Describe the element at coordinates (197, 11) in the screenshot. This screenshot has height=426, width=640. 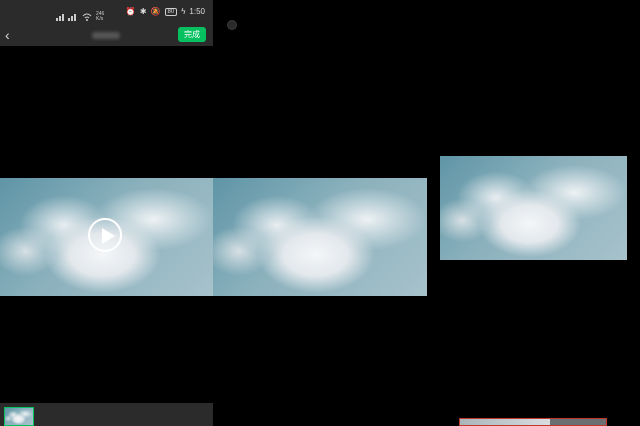
I see `clock: 1:50` at that location.